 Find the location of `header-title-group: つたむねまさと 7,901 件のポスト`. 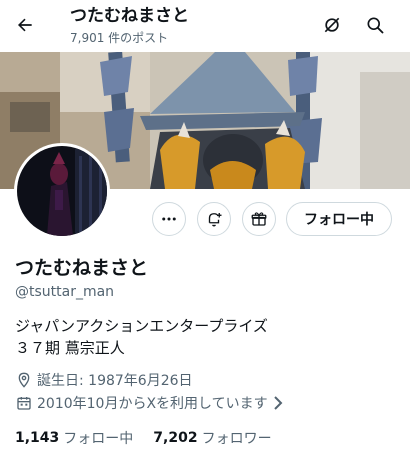

header-title-group: つたむねまさと 7,901 件のポスト is located at coordinates (129, 26).